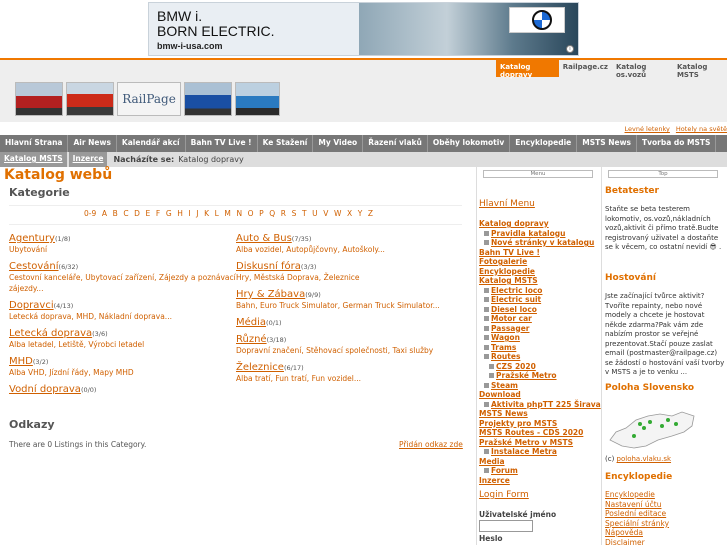 The width and height of the screenshot is (727, 545). Describe the element at coordinates (395, 143) in the screenshot. I see `nav-razeni-vlaku: Řazení vlaků` at that location.